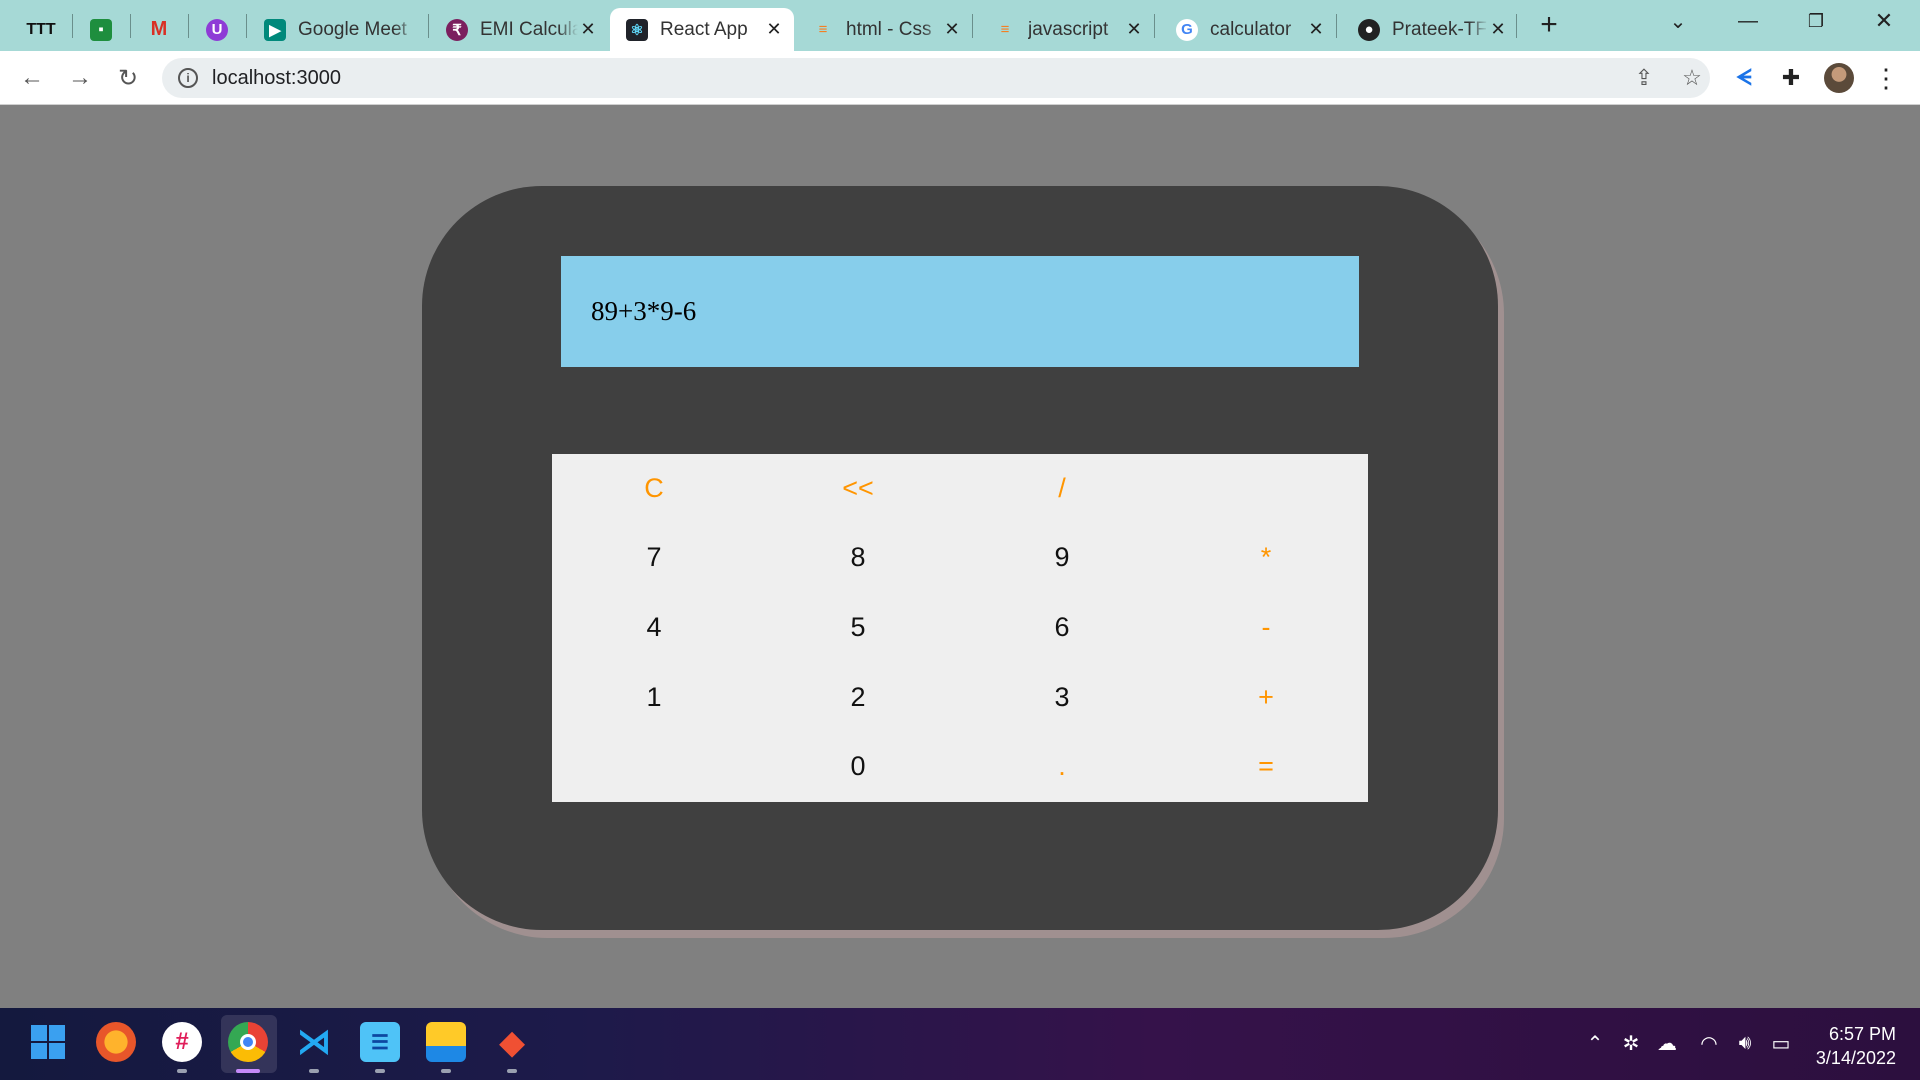 The image size is (1920, 1080). I want to click on tab-title: React App, so click(704, 29).